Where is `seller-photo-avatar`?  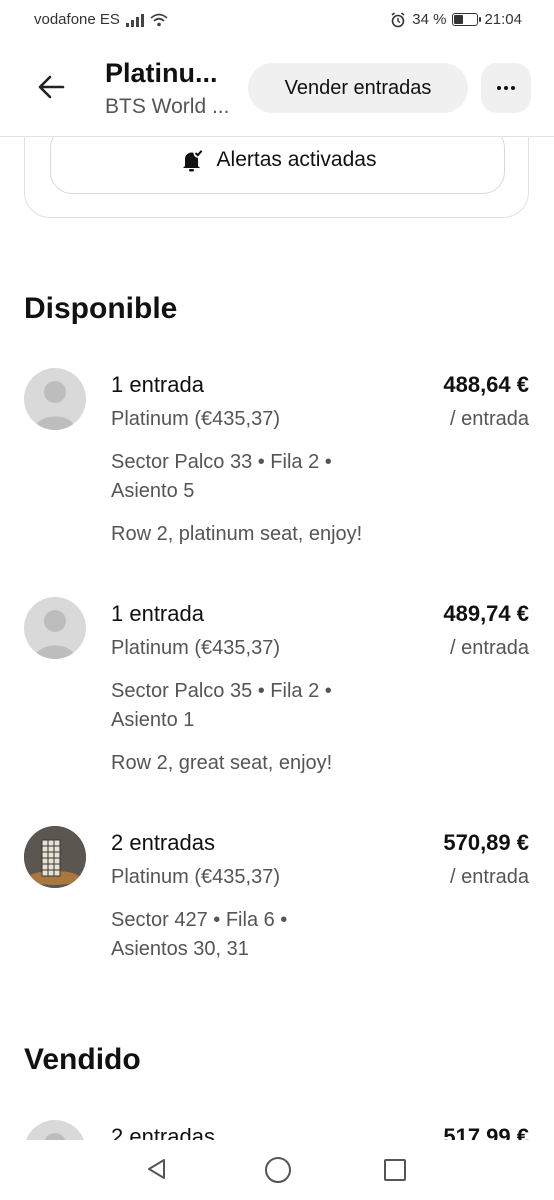
seller-photo-avatar is located at coordinates (55, 857).